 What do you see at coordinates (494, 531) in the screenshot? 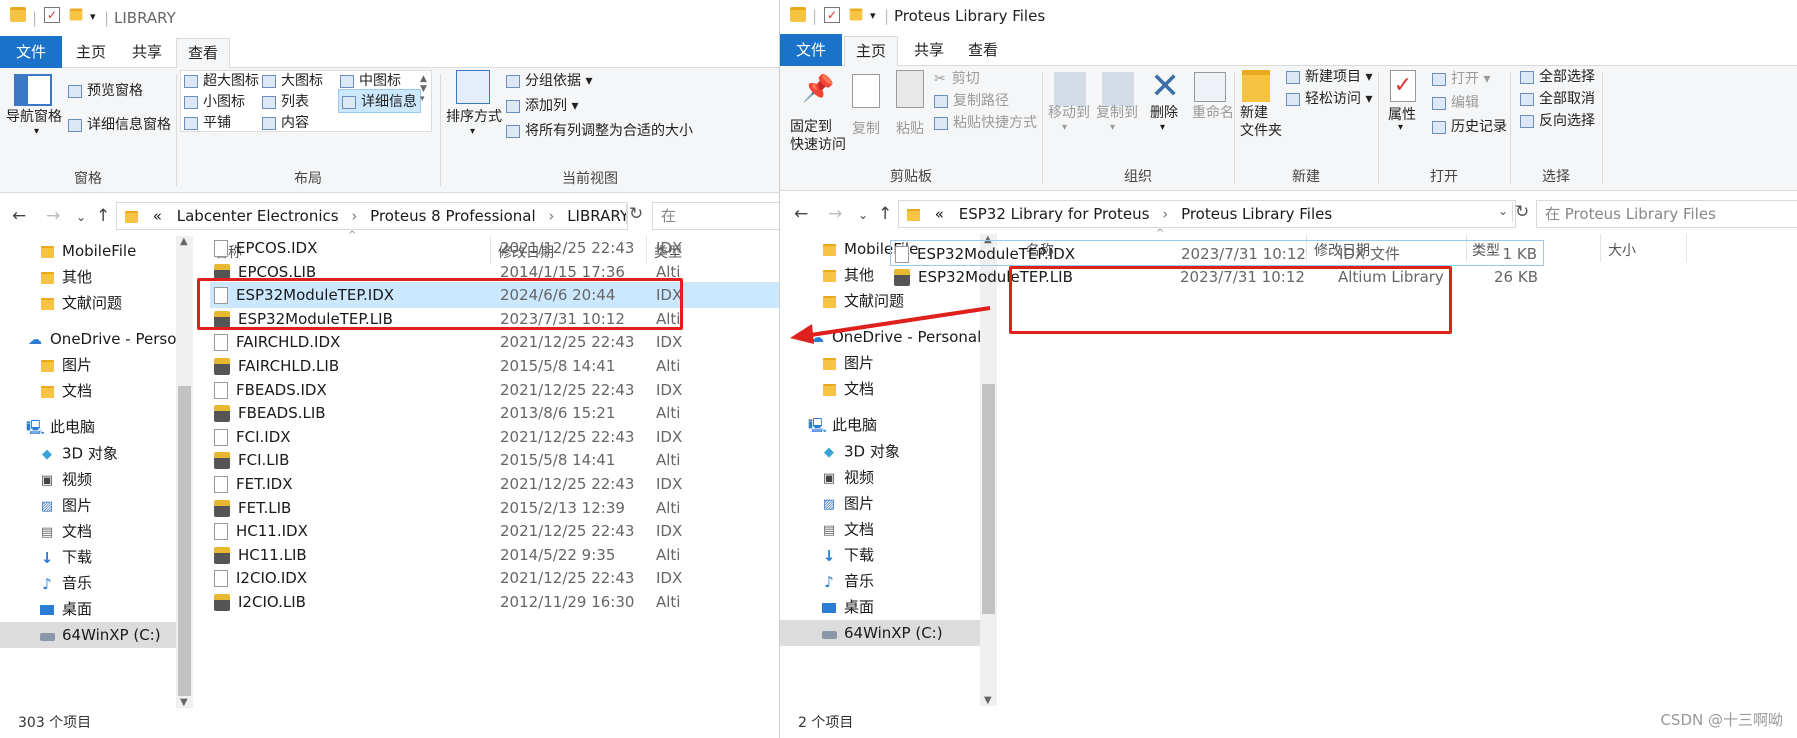
I see `file-row: HC11.IDX 2021/12/25 22:43 IDX` at bounding box center [494, 531].